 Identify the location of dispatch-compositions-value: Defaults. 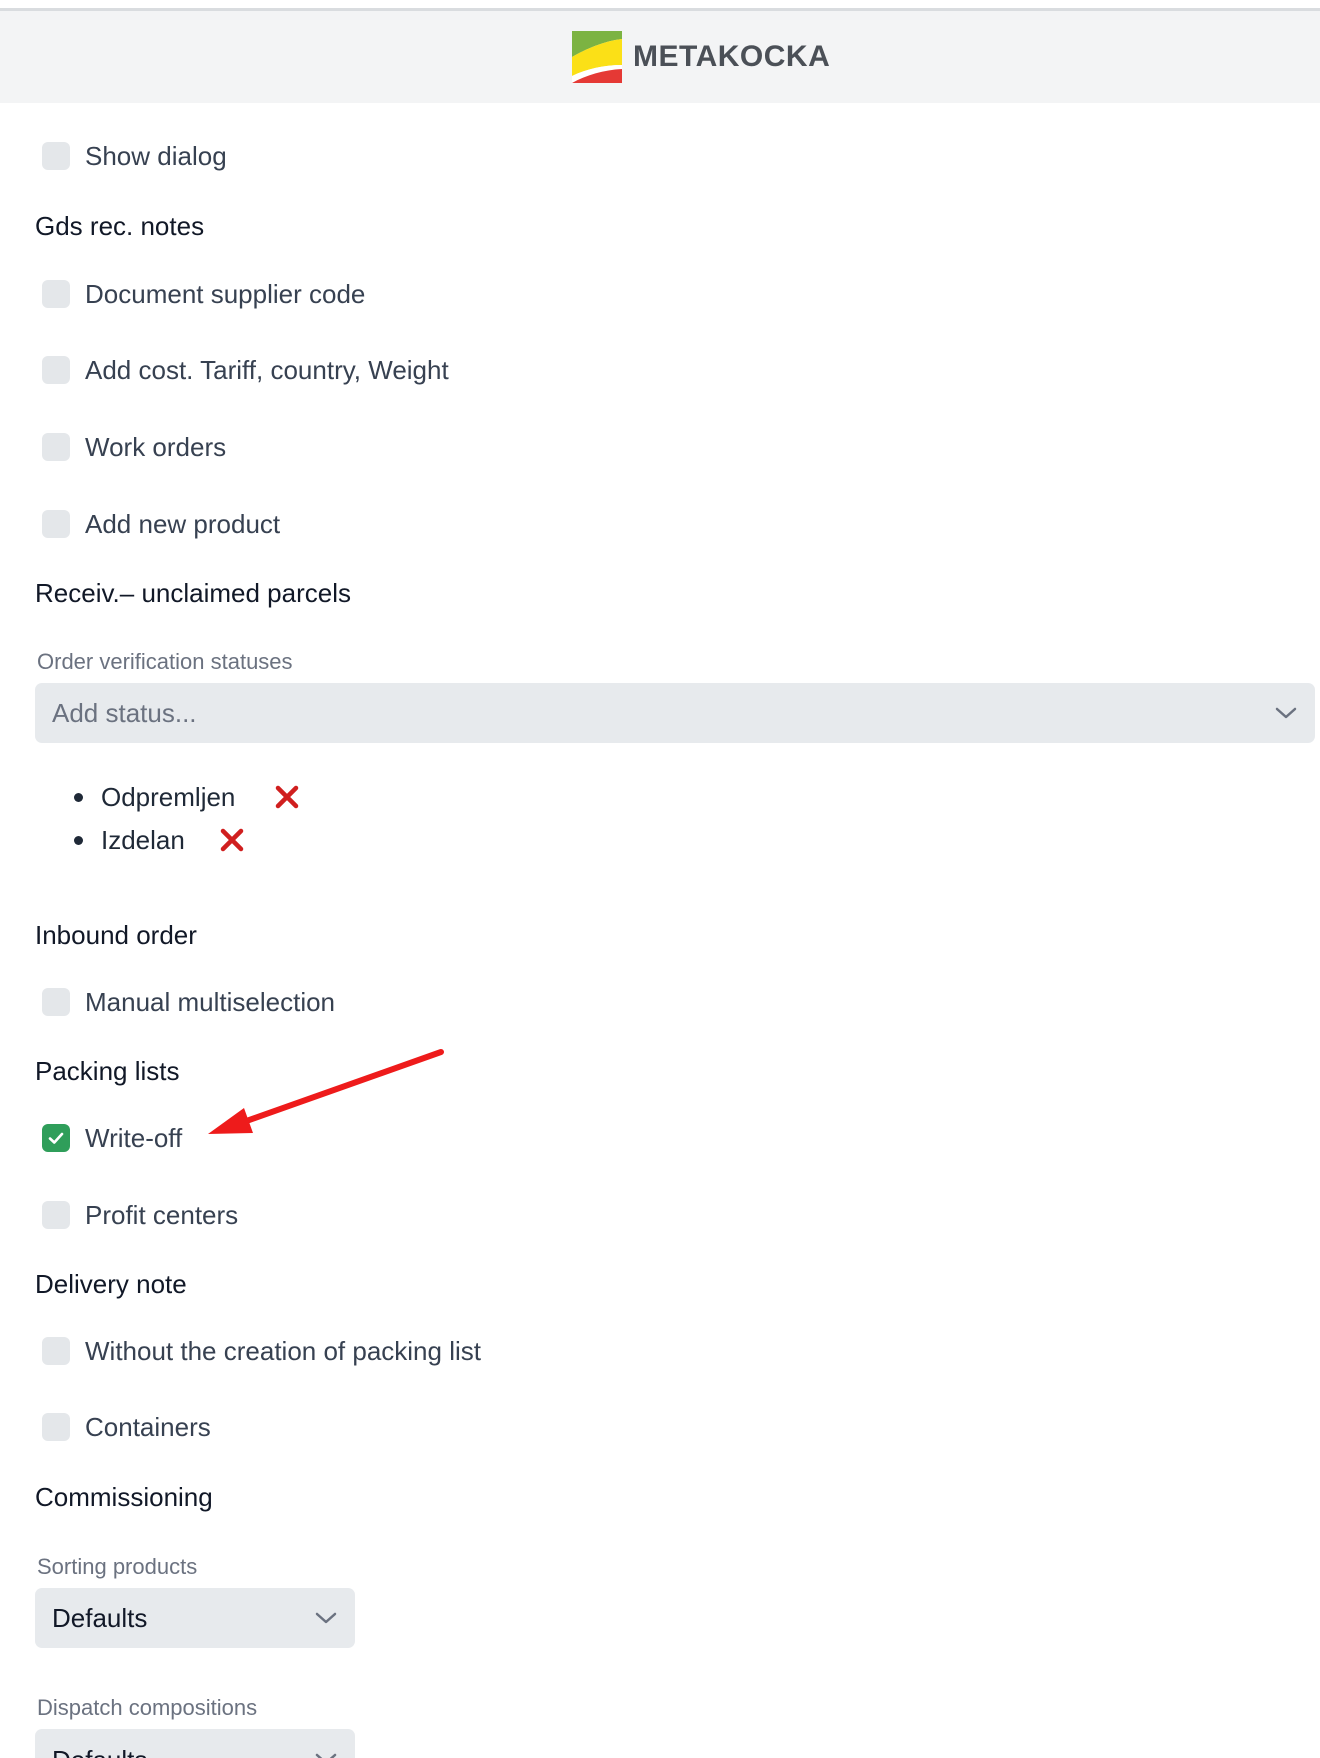
(99, 1751).